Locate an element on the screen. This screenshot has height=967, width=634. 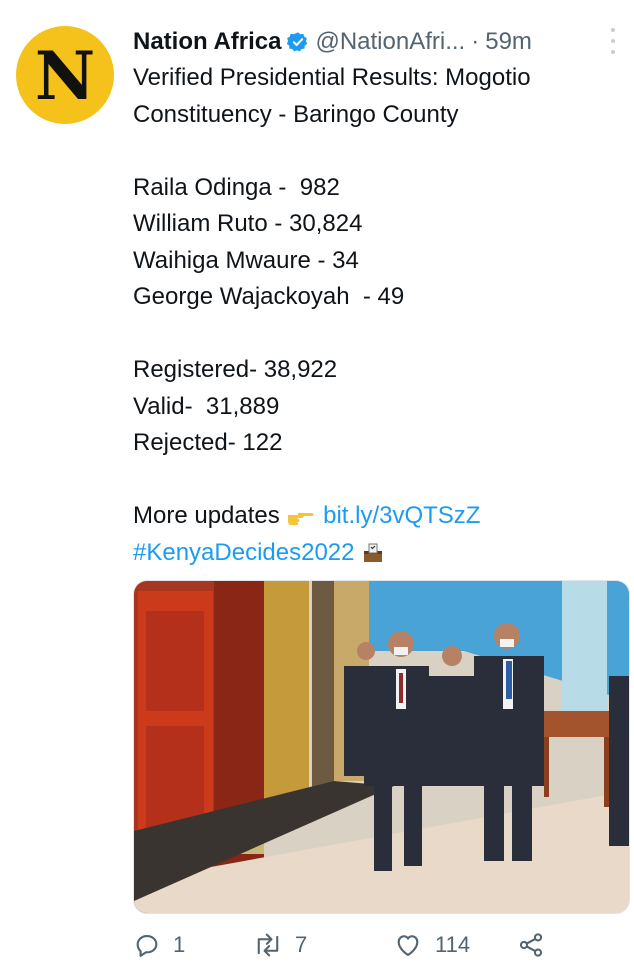
more-updates-label: More updates is located at coordinates (206, 515).